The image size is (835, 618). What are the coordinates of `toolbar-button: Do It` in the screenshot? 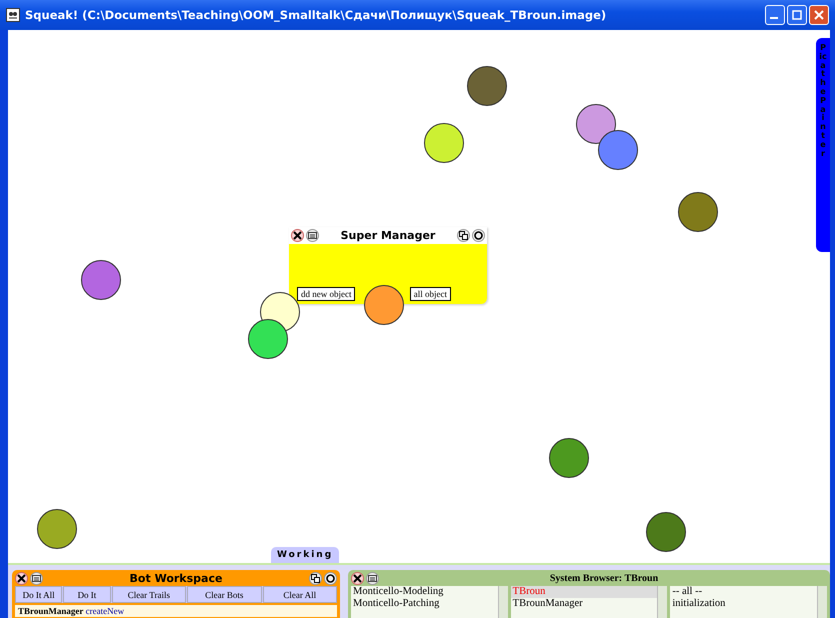 It's located at (87, 594).